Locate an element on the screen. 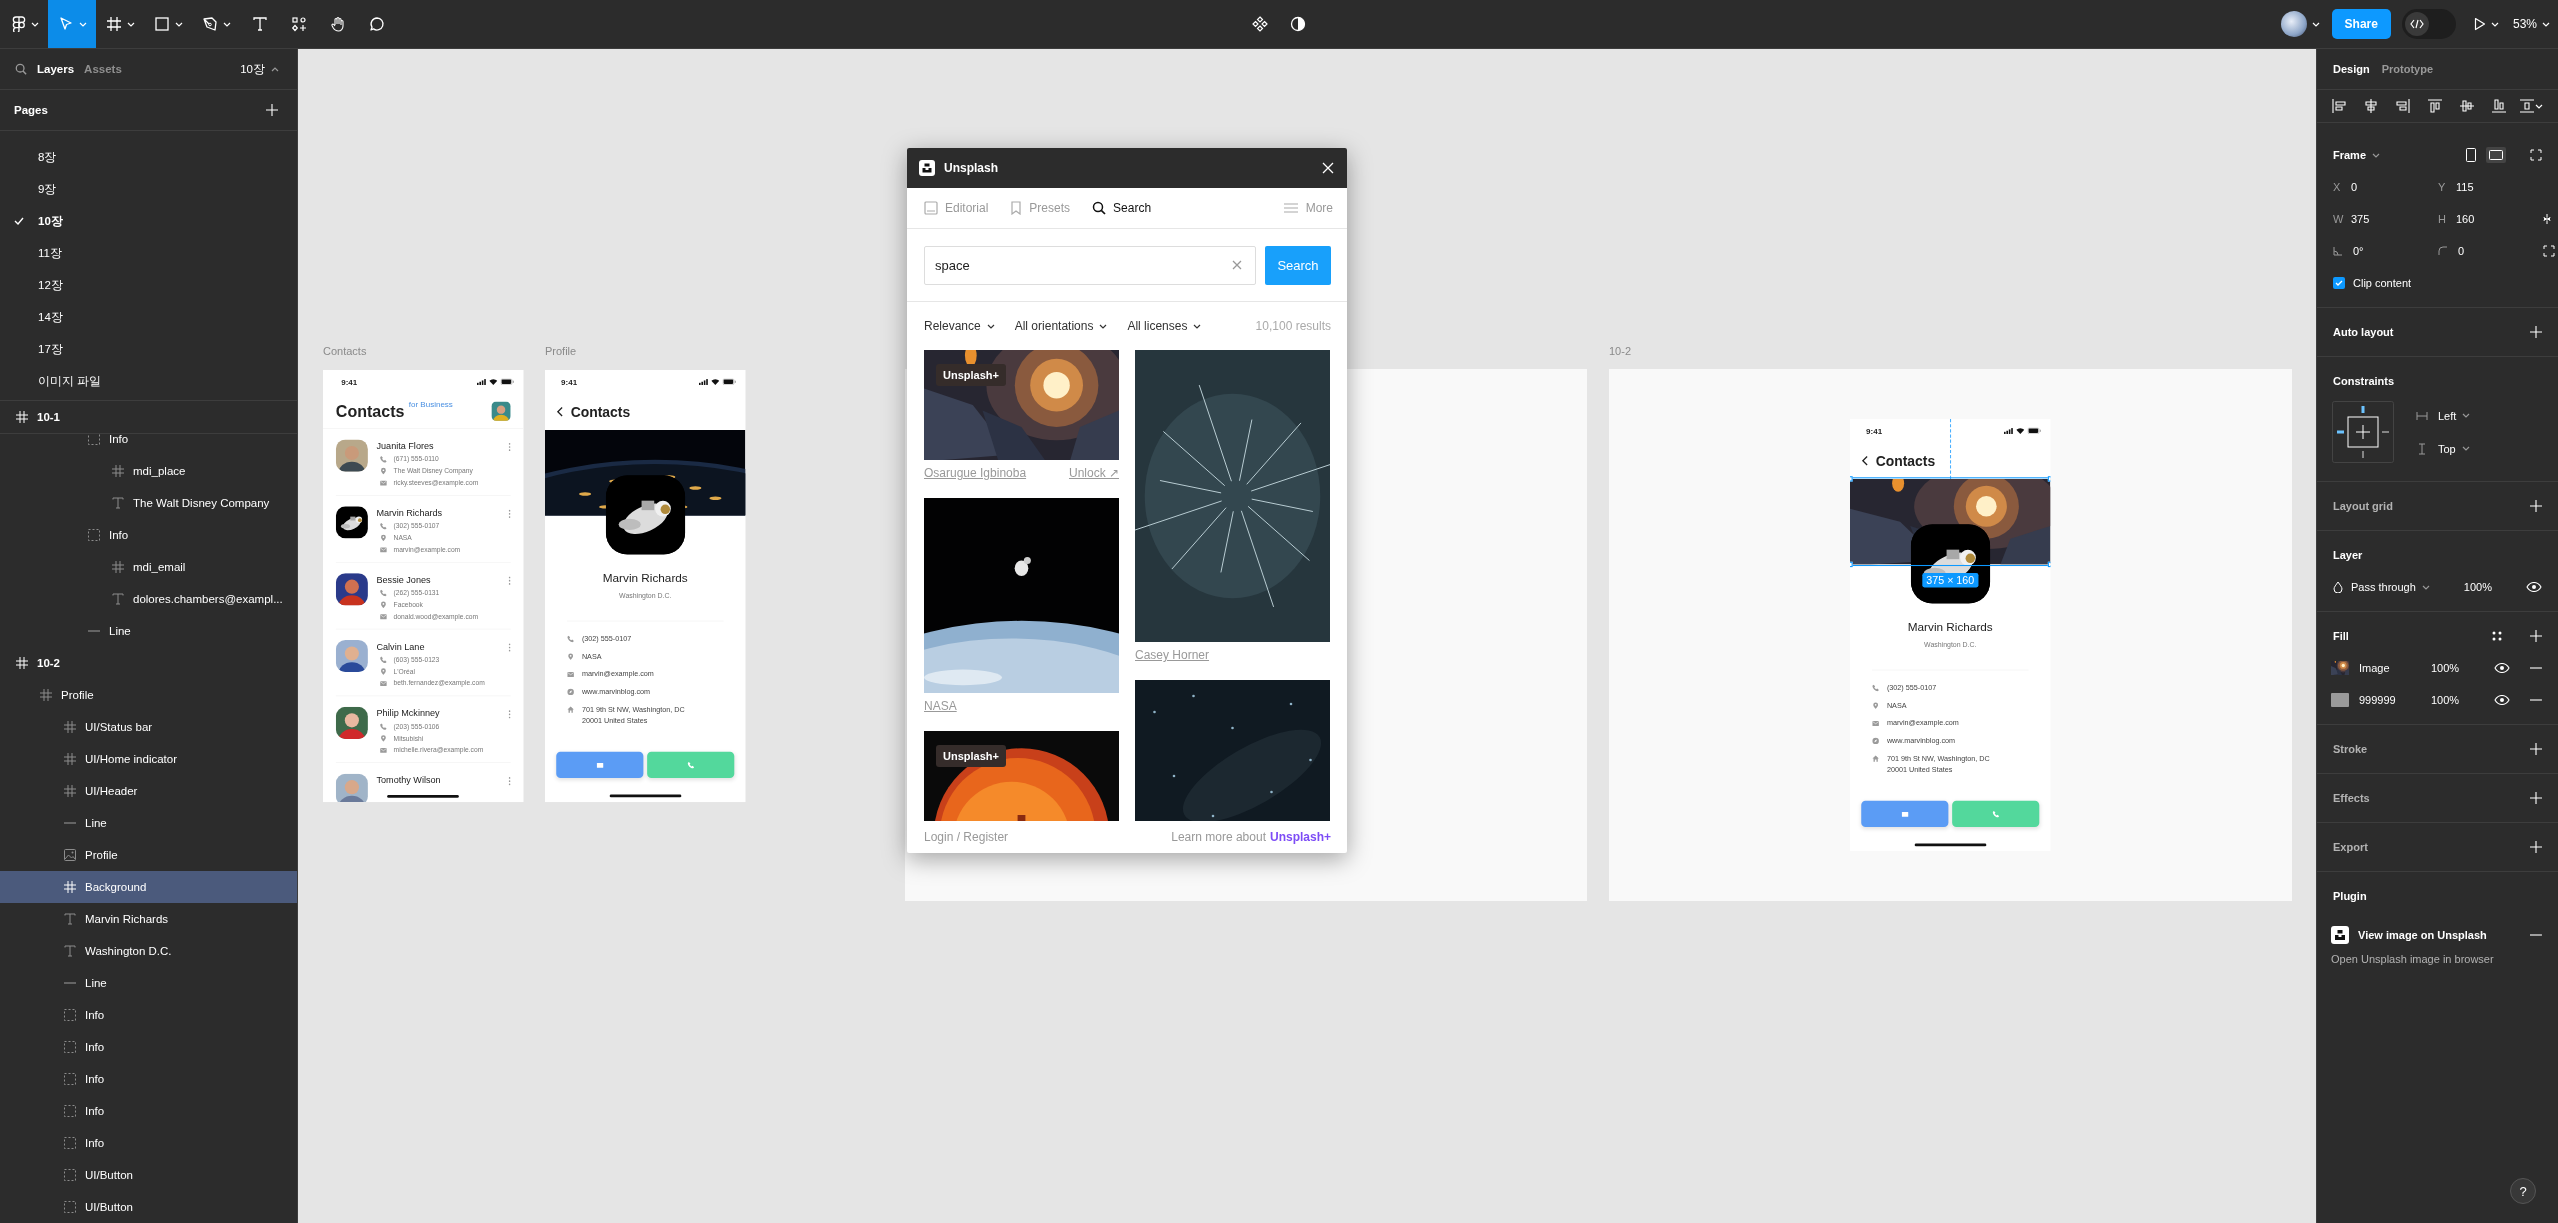 The height and width of the screenshot is (1223, 2558). layer-item: mdi_place is located at coordinates (148, 471).